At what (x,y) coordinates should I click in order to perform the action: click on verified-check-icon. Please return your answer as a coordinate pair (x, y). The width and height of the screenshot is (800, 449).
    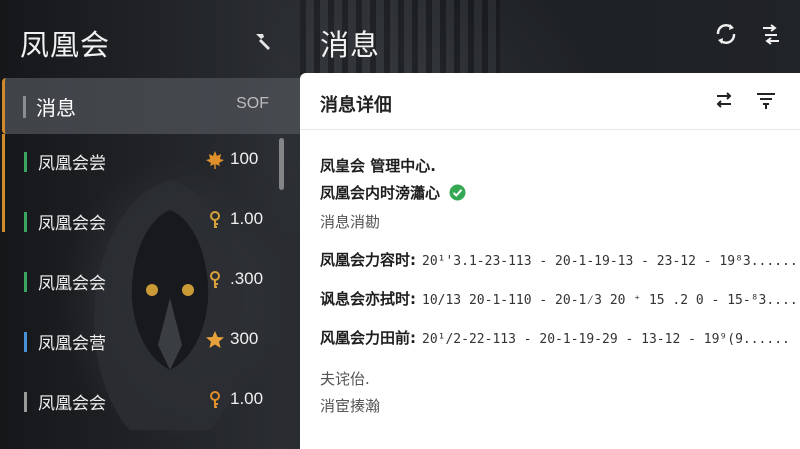
    Looking at the image, I should click on (457, 192).